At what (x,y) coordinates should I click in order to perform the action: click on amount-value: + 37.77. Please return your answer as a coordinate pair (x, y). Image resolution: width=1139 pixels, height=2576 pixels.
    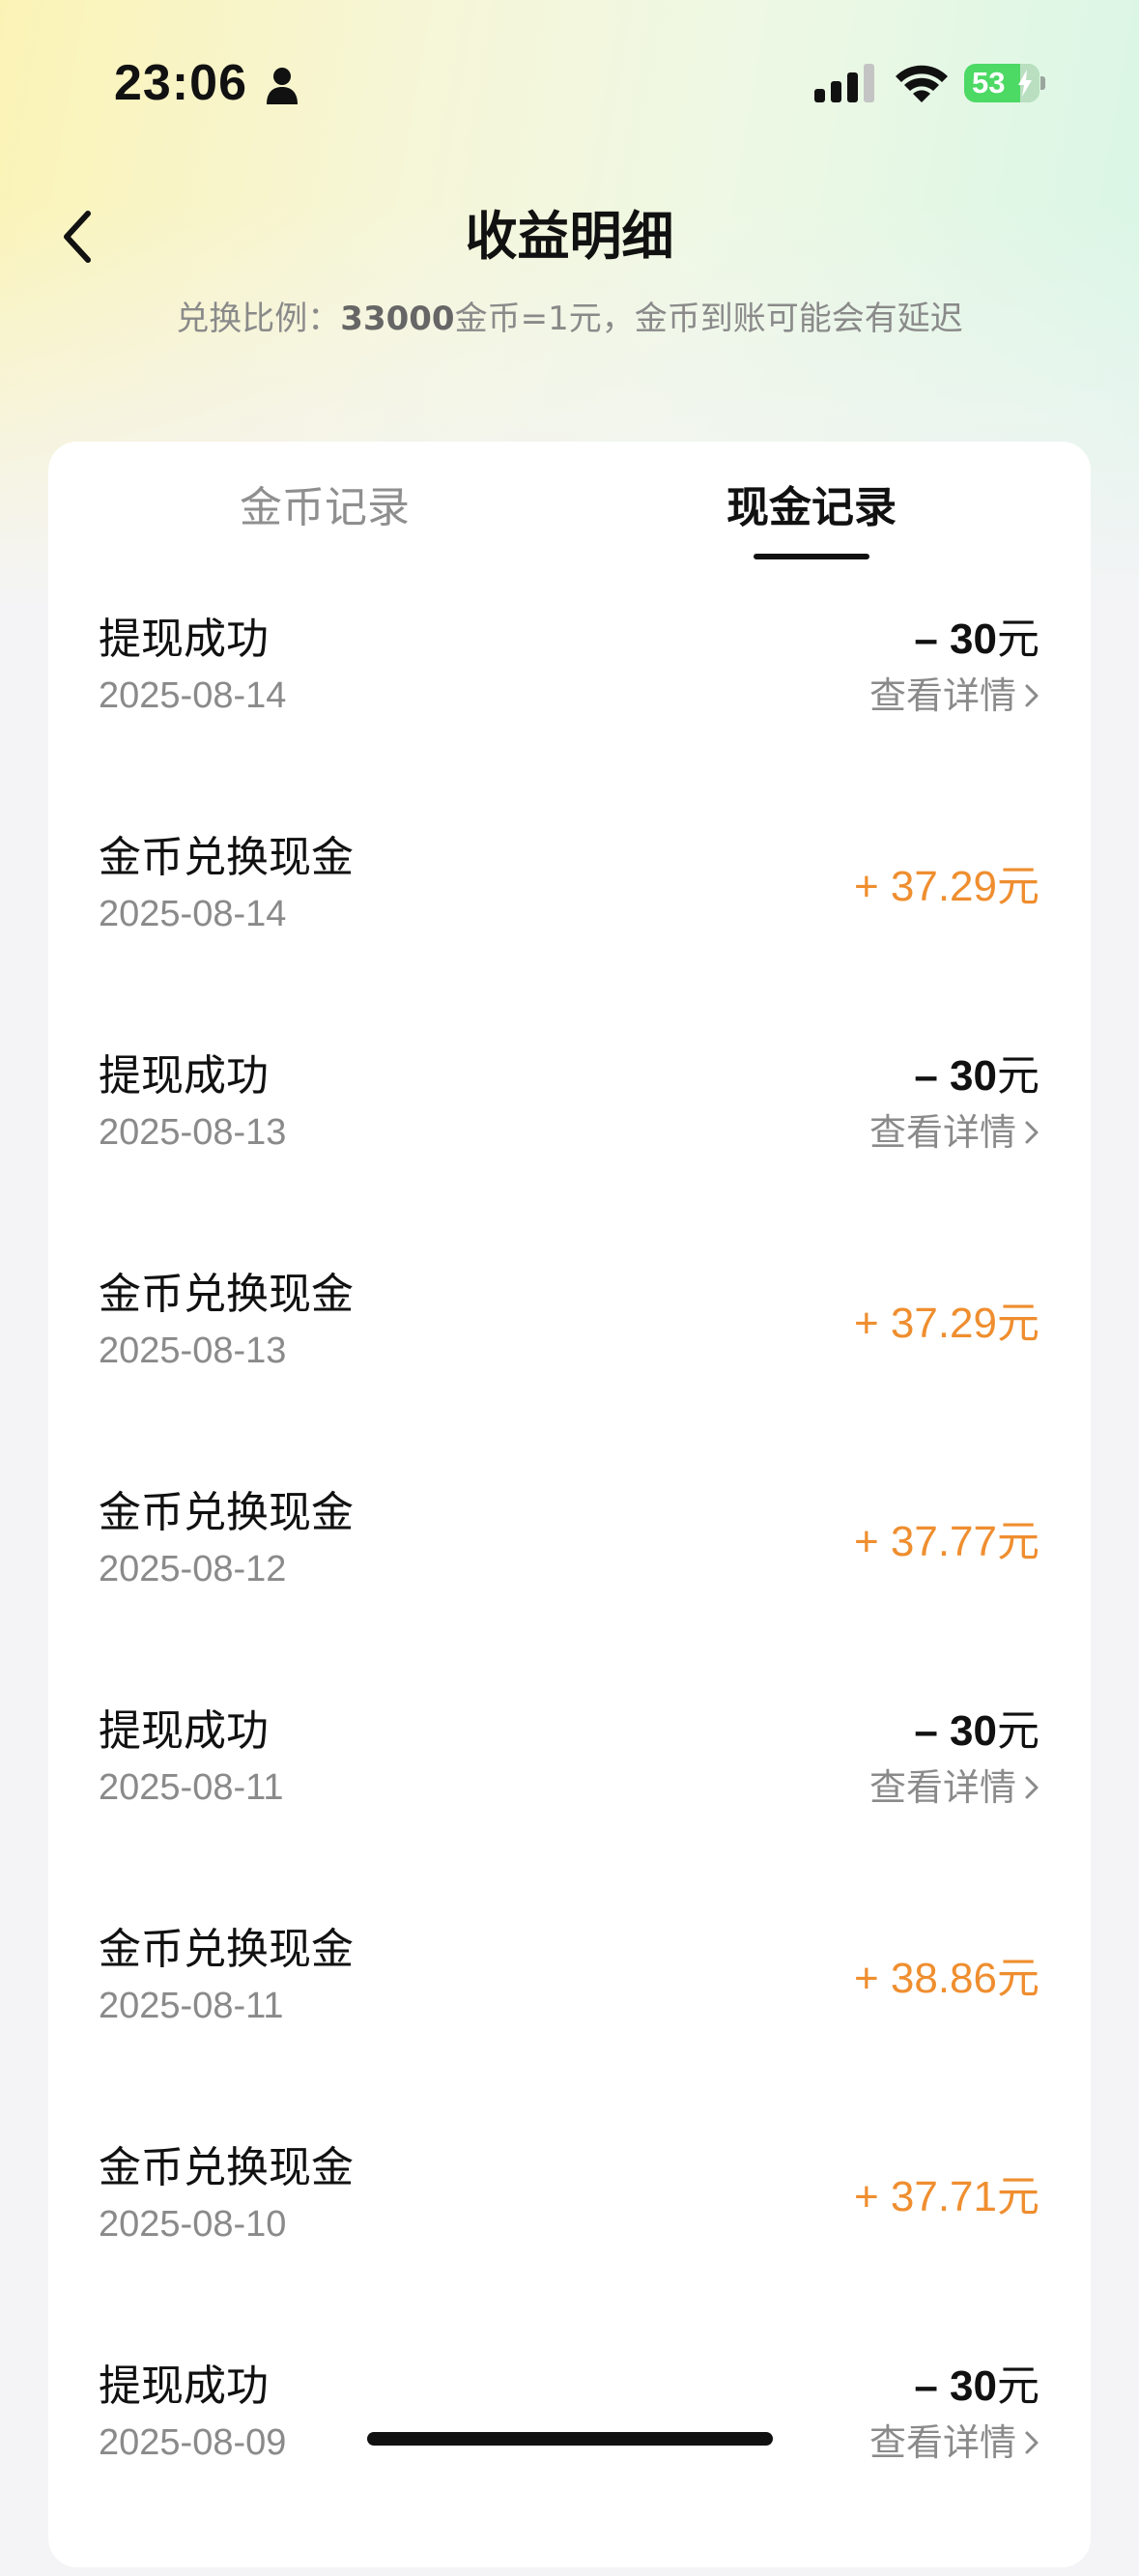
    Looking at the image, I should click on (925, 1542).